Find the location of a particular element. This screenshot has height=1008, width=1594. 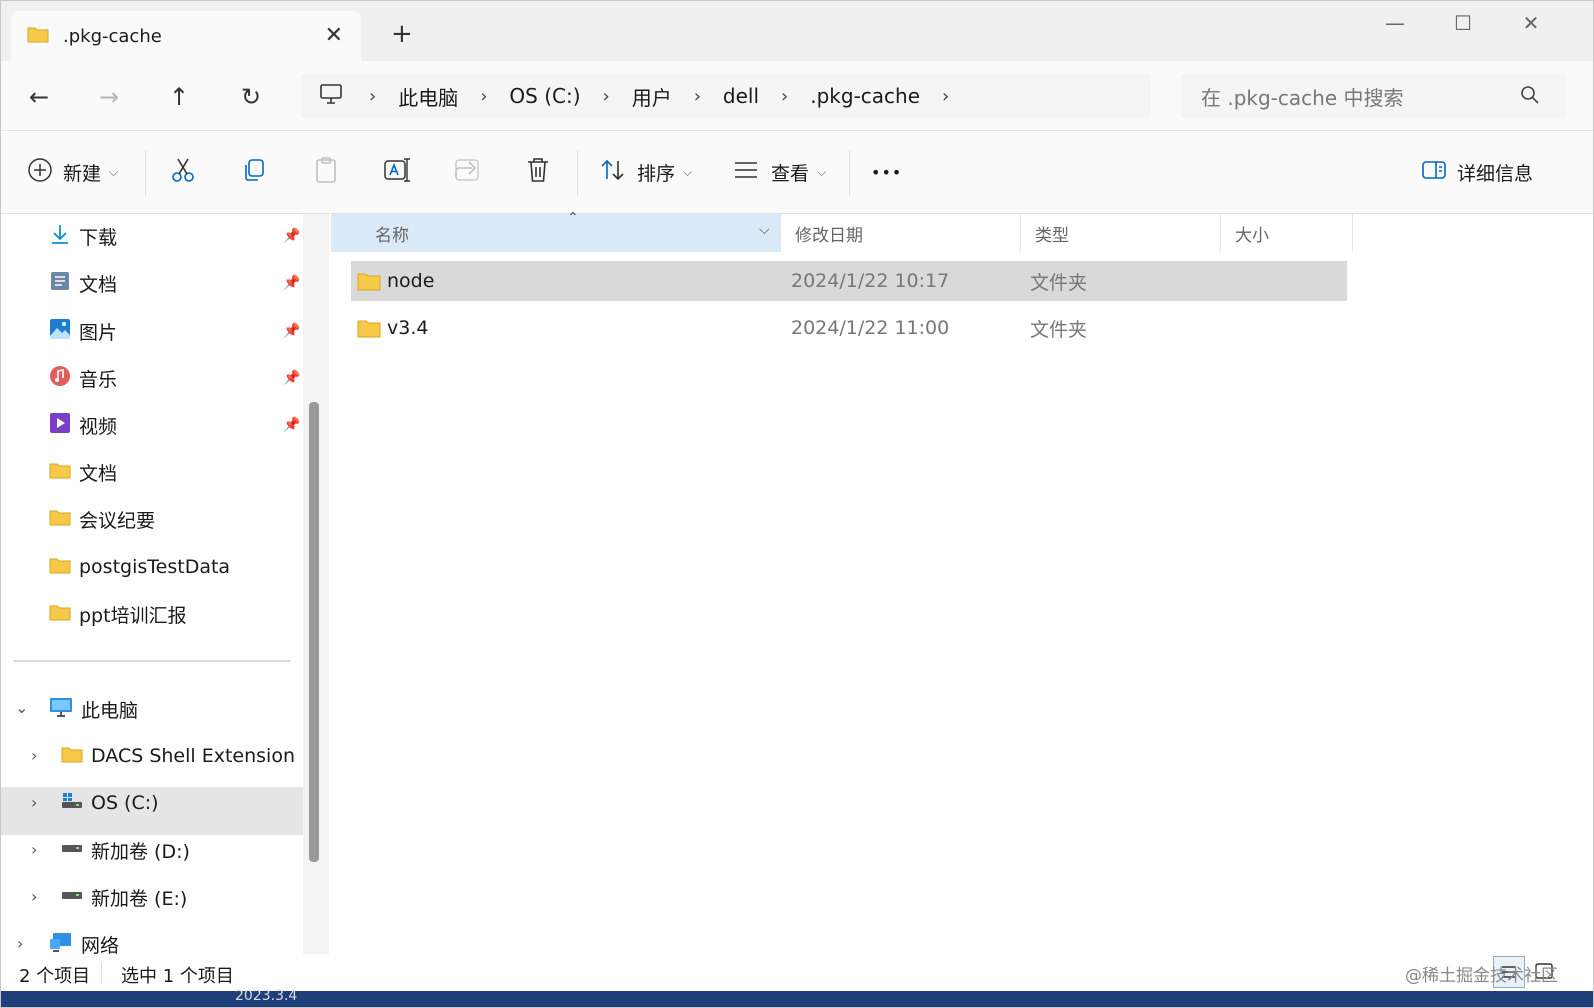

share-button is located at coordinates (467, 172).